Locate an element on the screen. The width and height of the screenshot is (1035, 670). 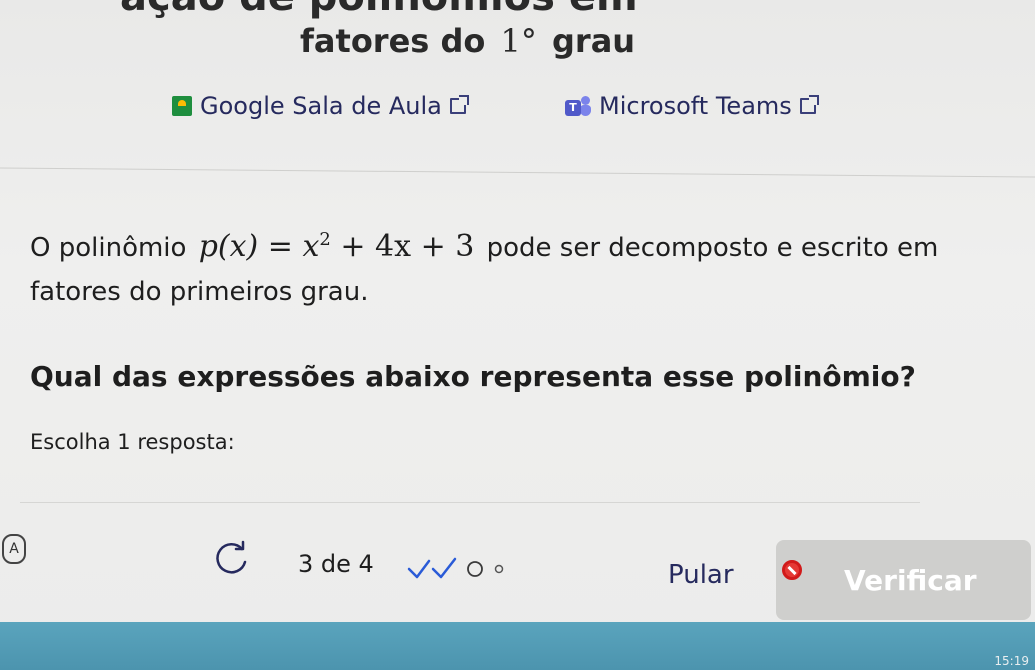
polynomial-formula: p(x) = x2 + 4x + 3 is located at coordinates (336, 246).